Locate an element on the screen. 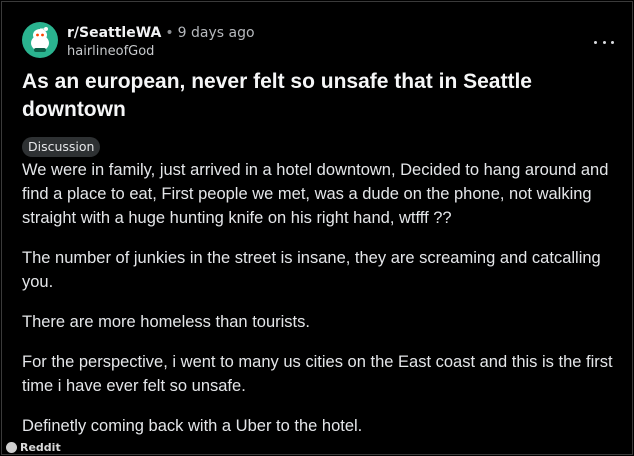 The height and width of the screenshot is (456, 634). reddit-watermark: Reddit is located at coordinates (33, 447).